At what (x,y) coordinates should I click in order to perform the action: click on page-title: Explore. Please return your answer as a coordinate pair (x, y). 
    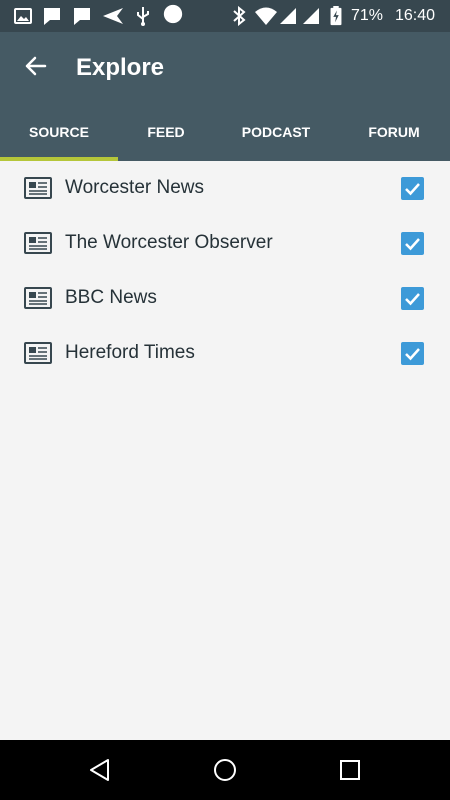
    Looking at the image, I should click on (120, 67).